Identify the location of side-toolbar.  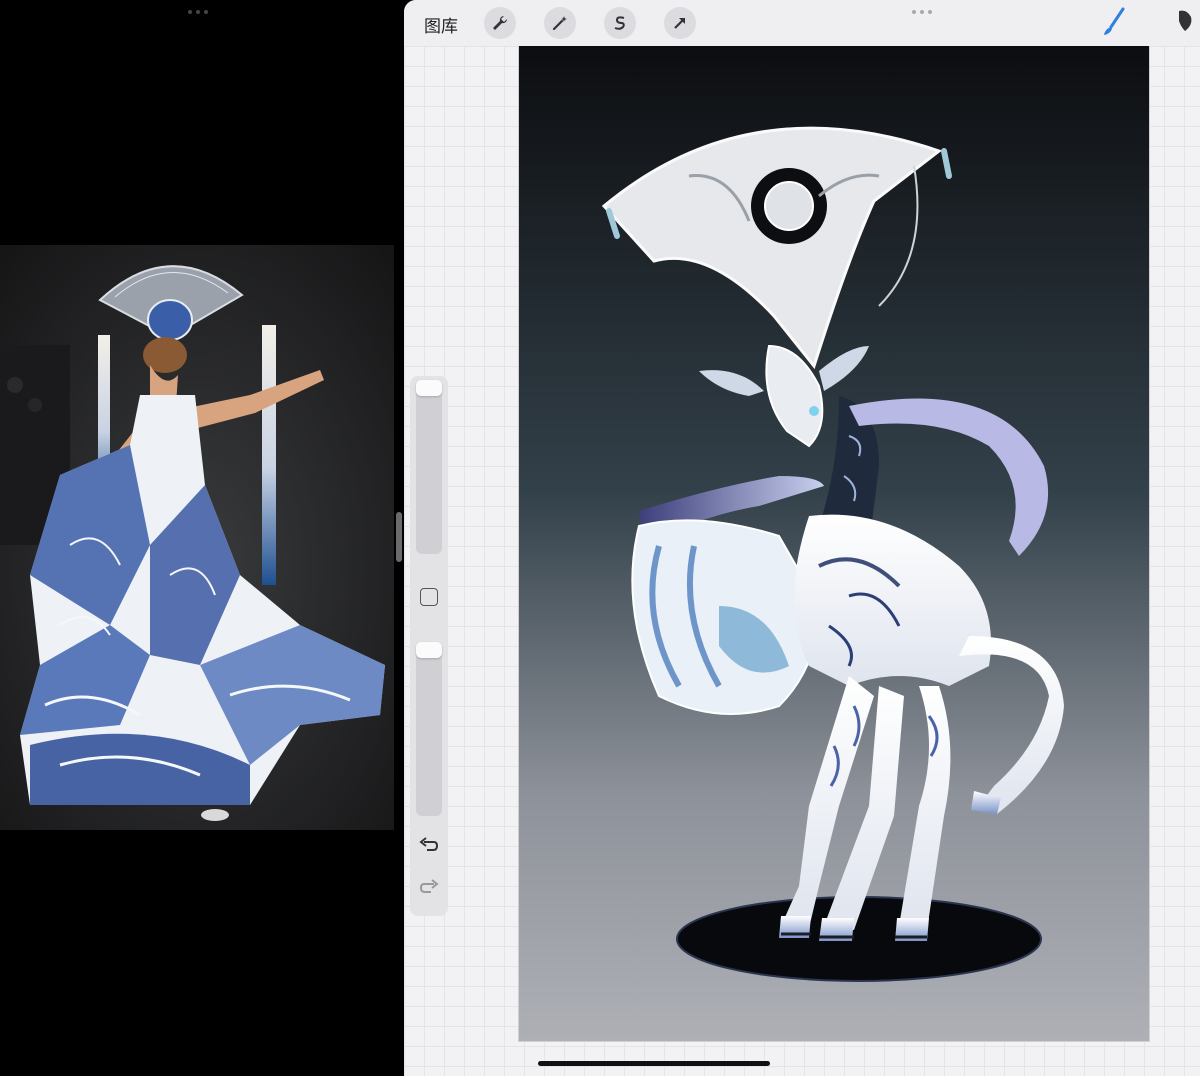
(429, 646).